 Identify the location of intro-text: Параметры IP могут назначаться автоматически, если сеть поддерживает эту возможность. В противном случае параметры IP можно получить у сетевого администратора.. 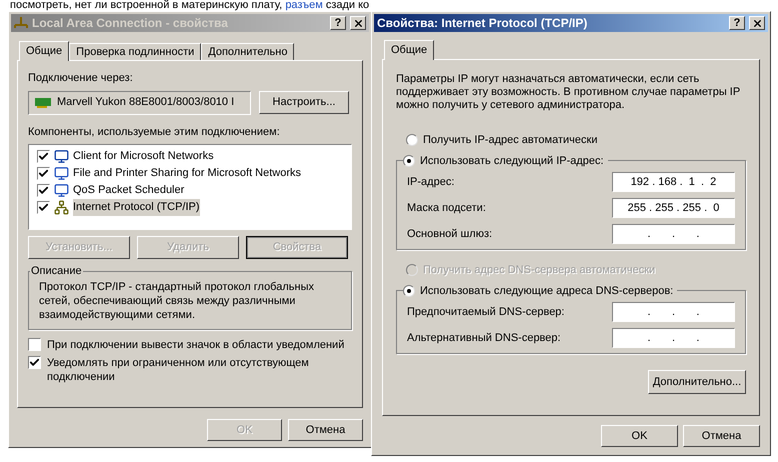
(568, 92).